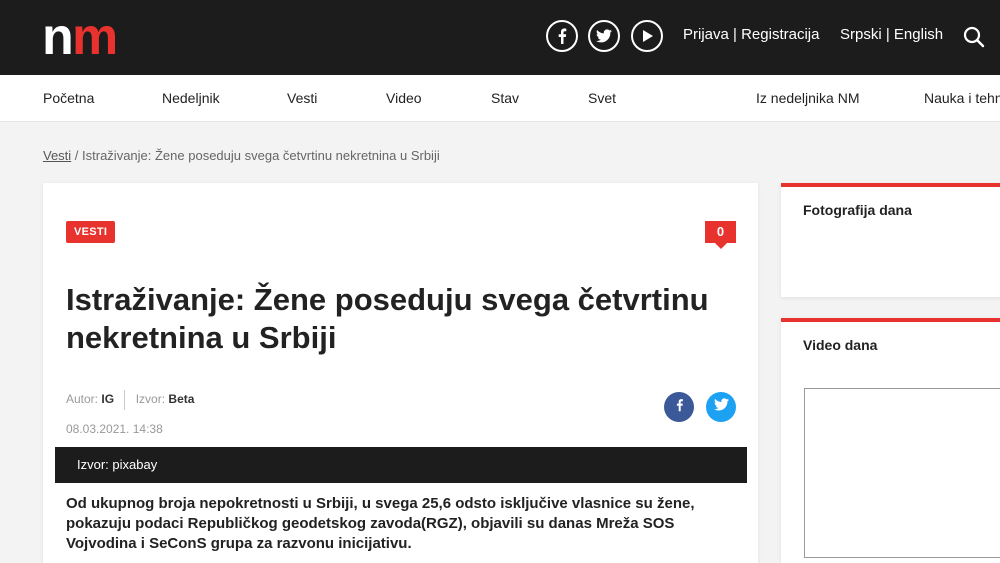 The width and height of the screenshot is (1000, 563). I want to click on lang-sr-link: Srpski, so click(861, 34).